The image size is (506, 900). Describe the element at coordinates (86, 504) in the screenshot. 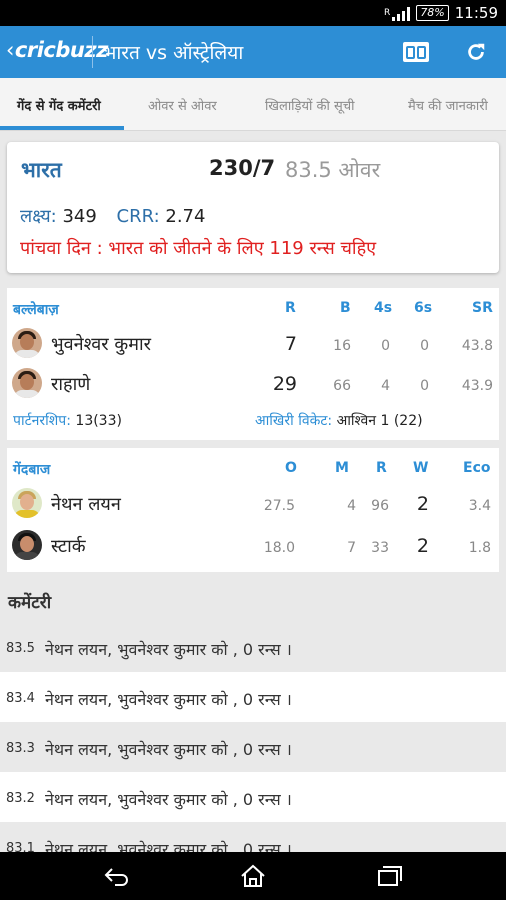

I see `bowler-name: नेथन लयन` at that location.